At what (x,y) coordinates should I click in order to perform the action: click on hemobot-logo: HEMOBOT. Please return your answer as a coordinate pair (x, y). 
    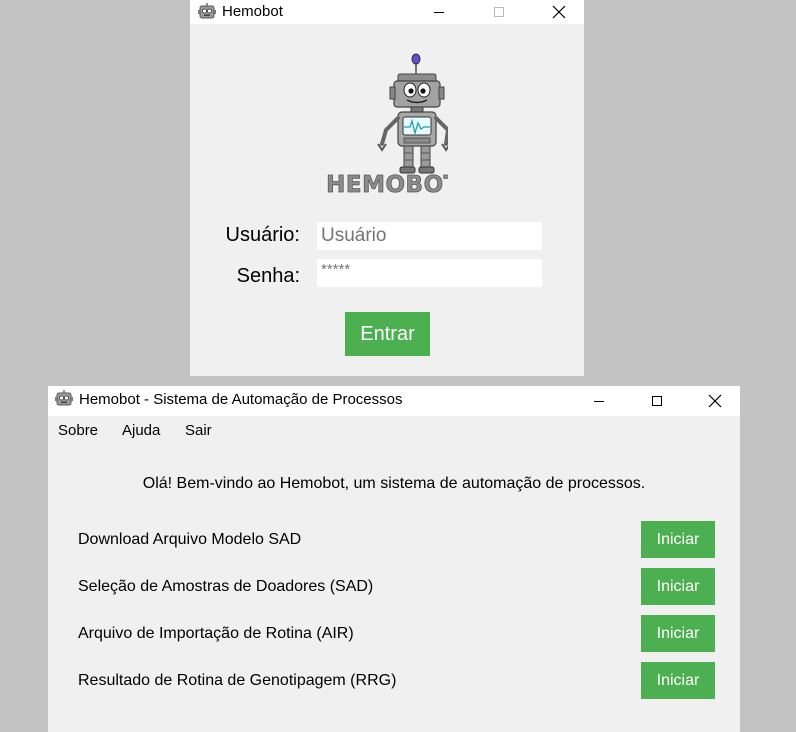
    Looking at the image, I should click on (389, 125).